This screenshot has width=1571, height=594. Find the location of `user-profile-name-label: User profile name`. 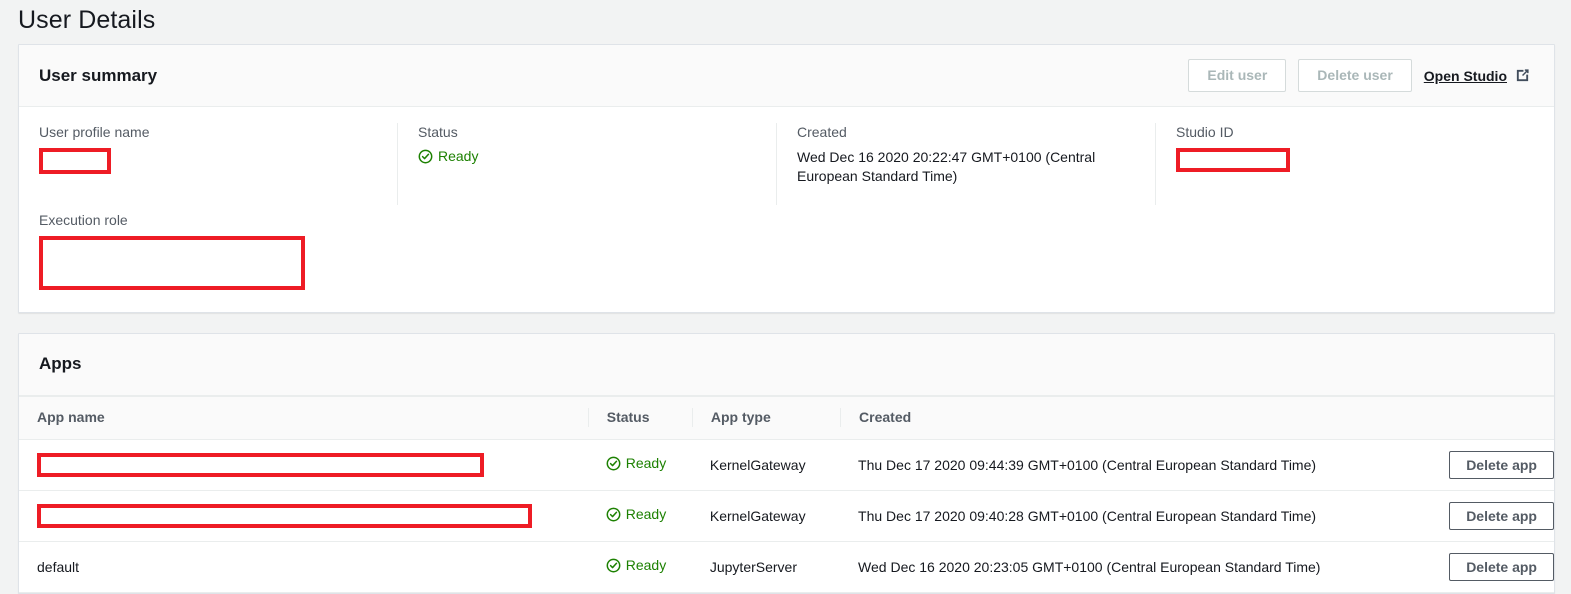

user-profile-name-label: User profile name is located at coordinates (94, 132).